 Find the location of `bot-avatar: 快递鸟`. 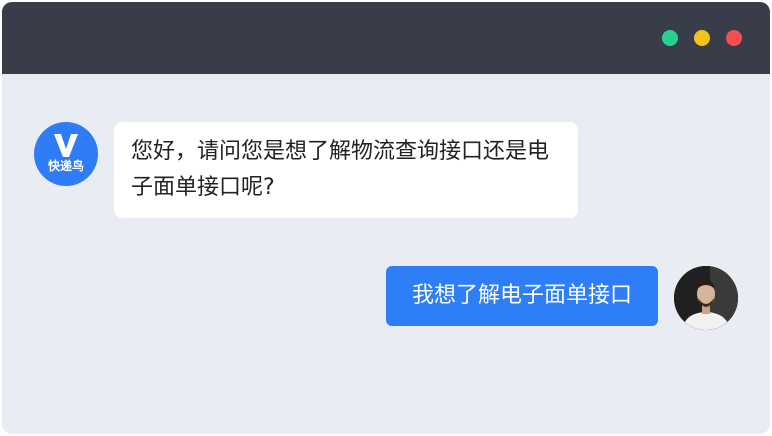

bot-avatar: 快递鸟 is located at coordinates (66, 154).